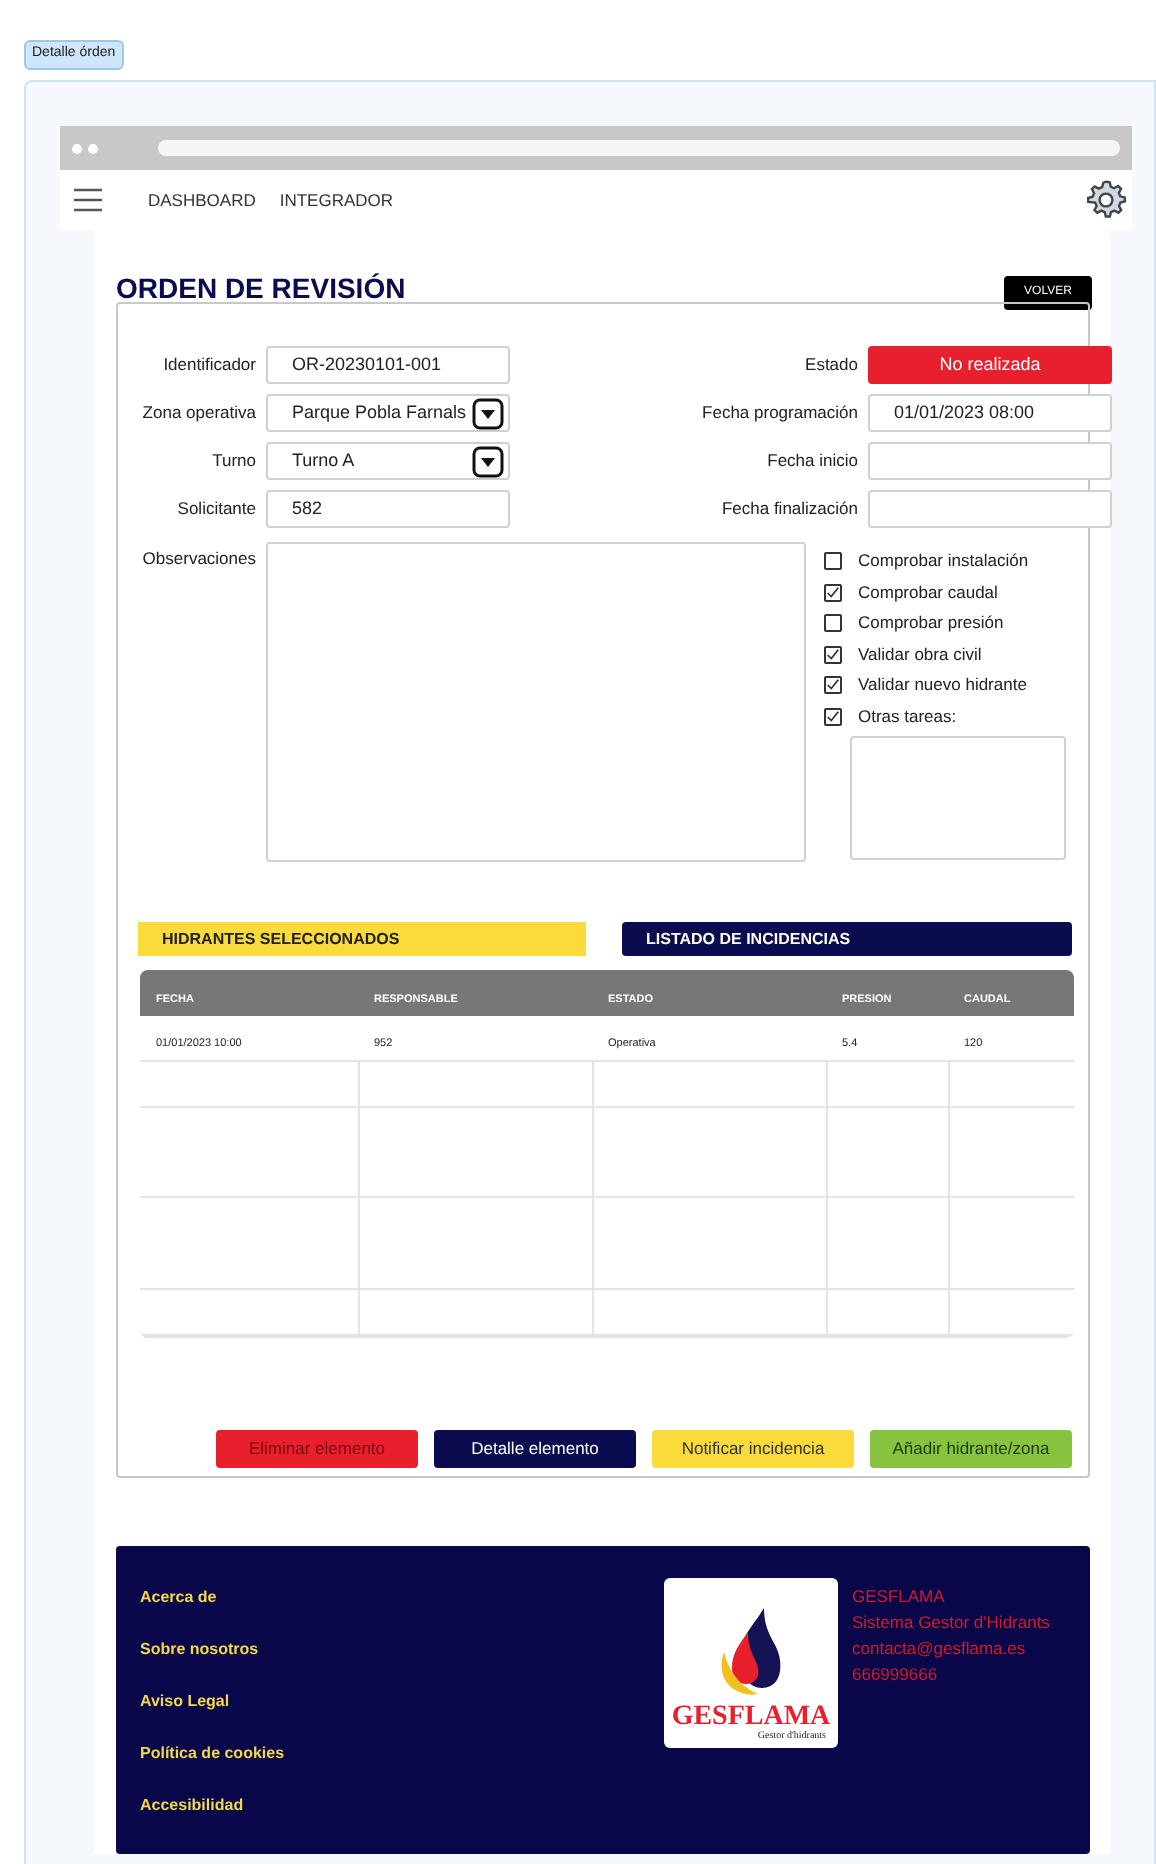 This screenshot has height=1864, width=1156. What do you see at coordinates (388, 461) in the screenshot?
I see `select-field: Turno A` at bounding box center [388, 461].